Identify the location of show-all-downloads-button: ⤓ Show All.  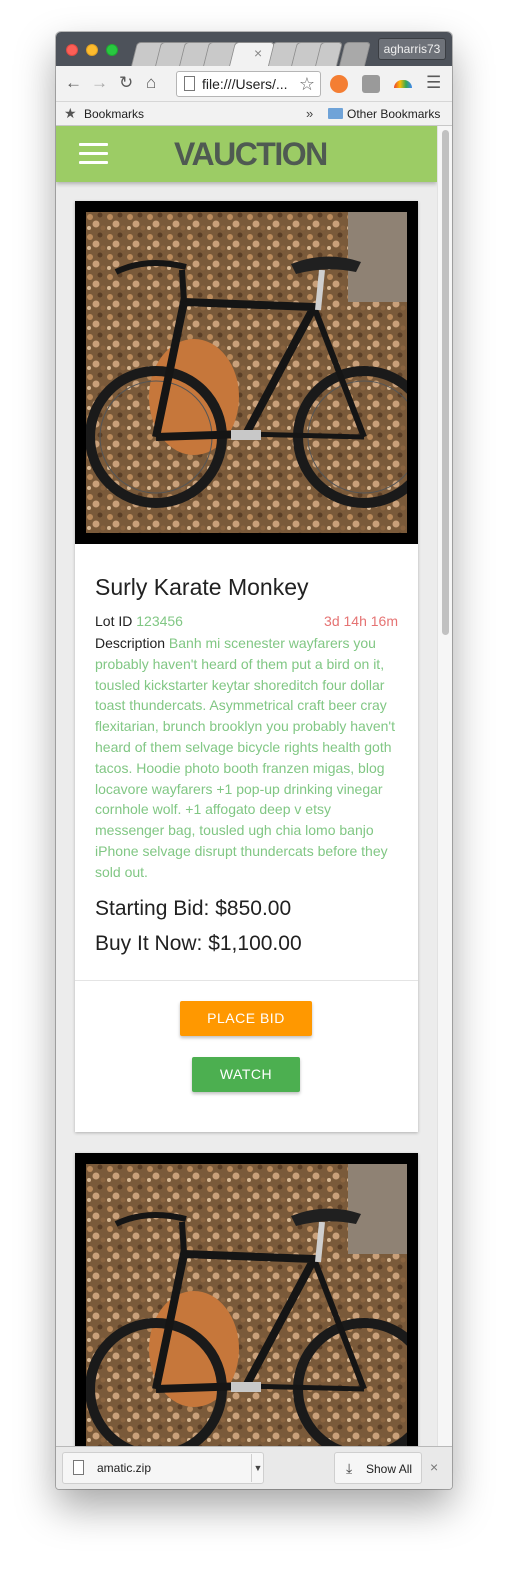
(378, 1468).